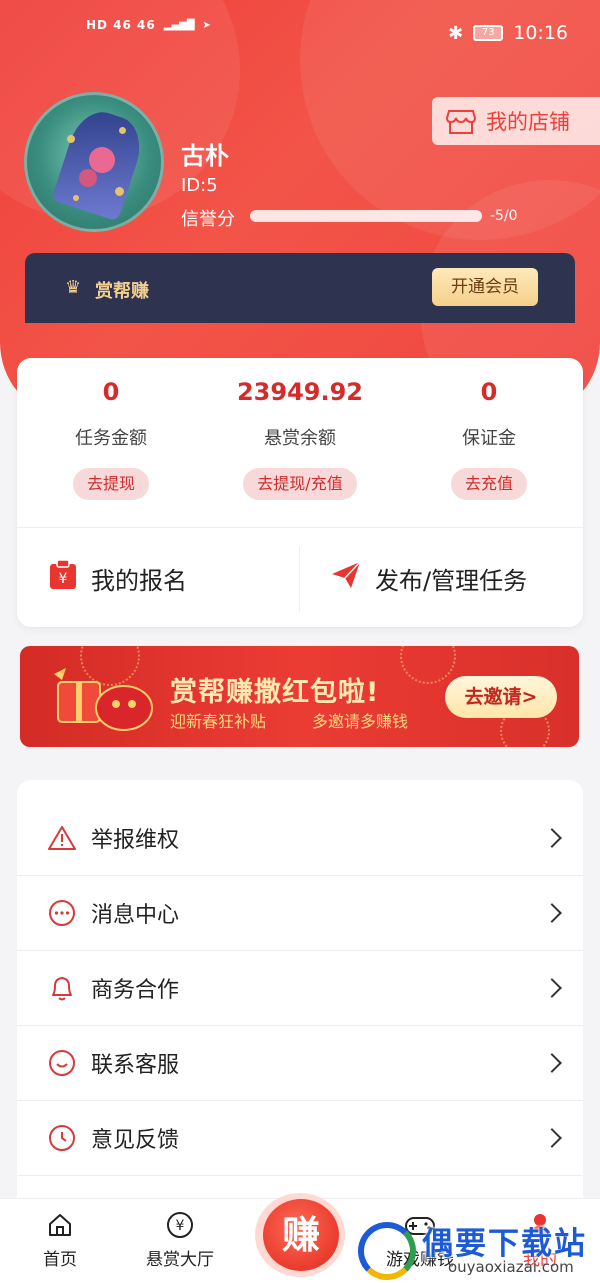 The width and height of the screenshot is (600, 1283). I want to click on publish-manage-task-button: 发布/管理任务, so click(429, 578).